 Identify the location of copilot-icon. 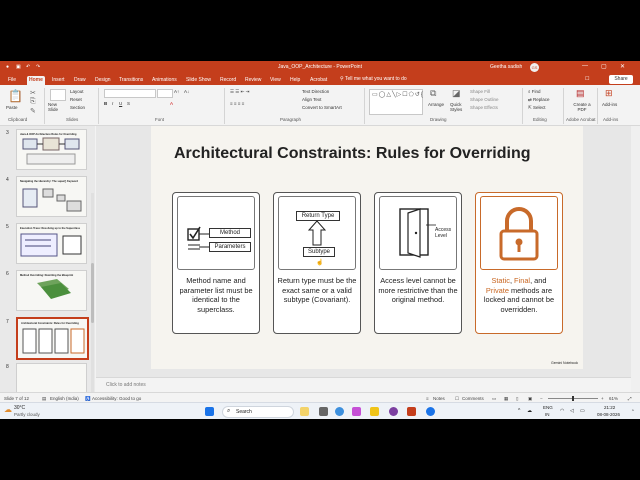
(356, 411).